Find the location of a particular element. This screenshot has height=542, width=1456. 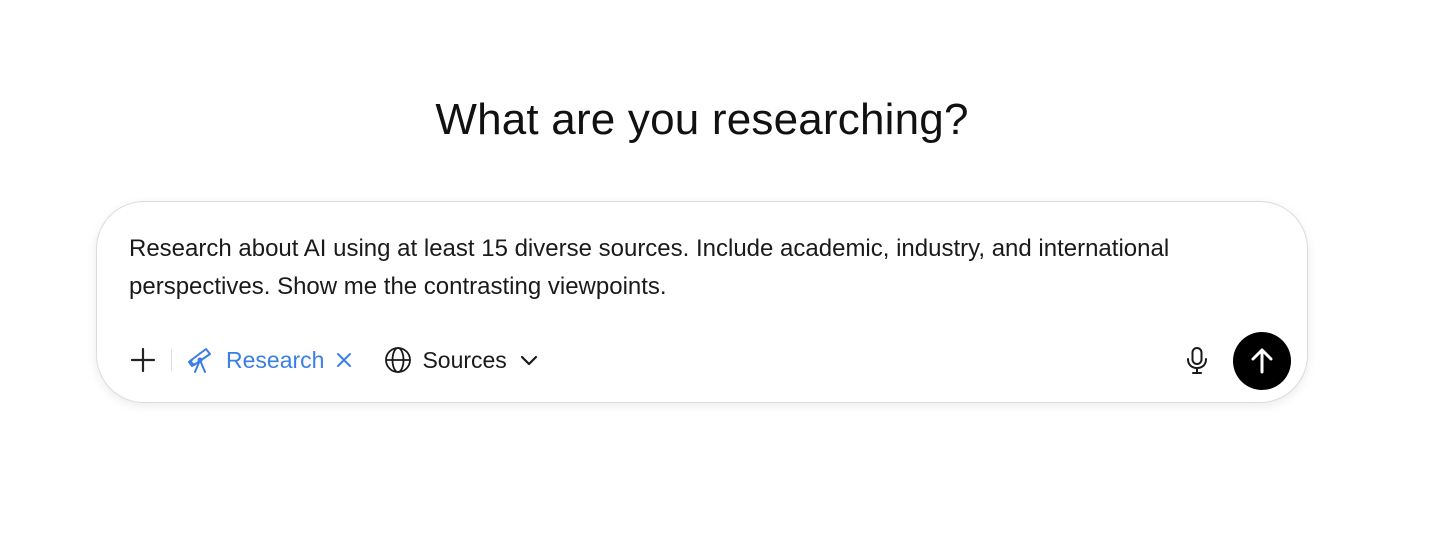

add-attachment-button is located at coordinates (143, 360).